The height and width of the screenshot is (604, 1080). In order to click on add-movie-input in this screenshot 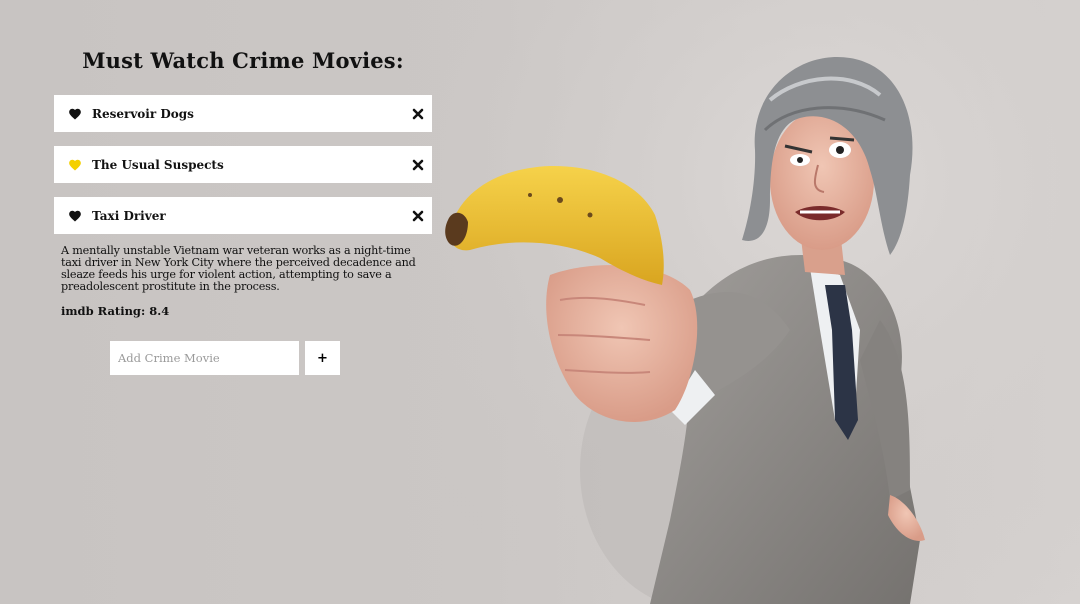, I will do `click(204, 358)`.